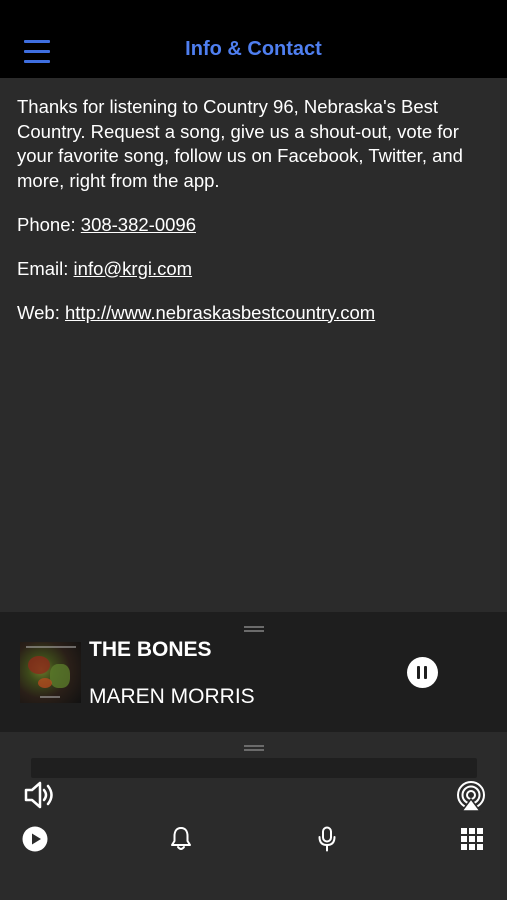  Describe the element at coordinates (254, 768) in the screenshot. I see `progress-bar` at that location.